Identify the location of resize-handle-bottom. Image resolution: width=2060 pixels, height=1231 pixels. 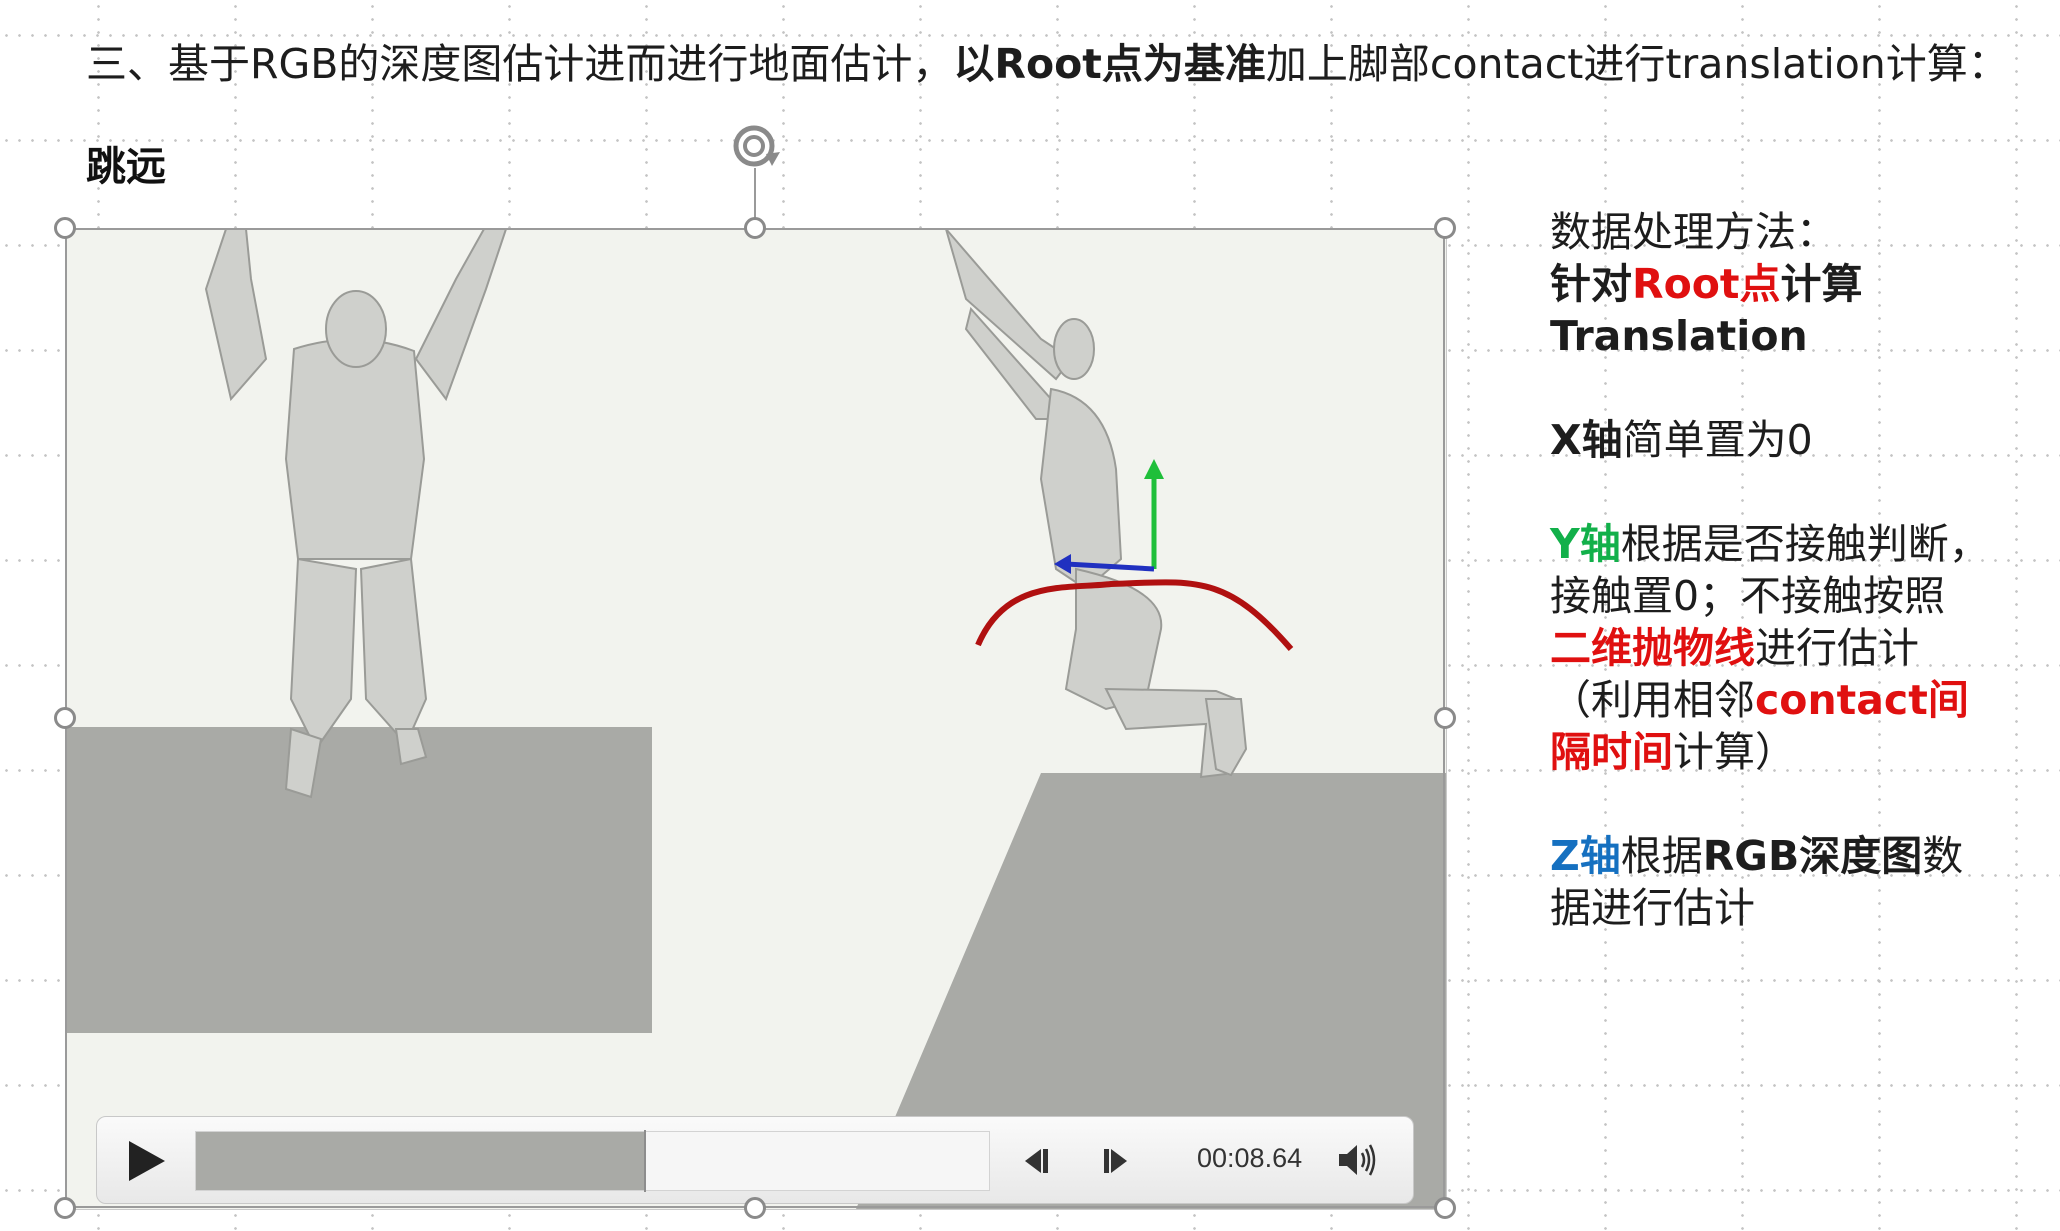
(755, 1208).